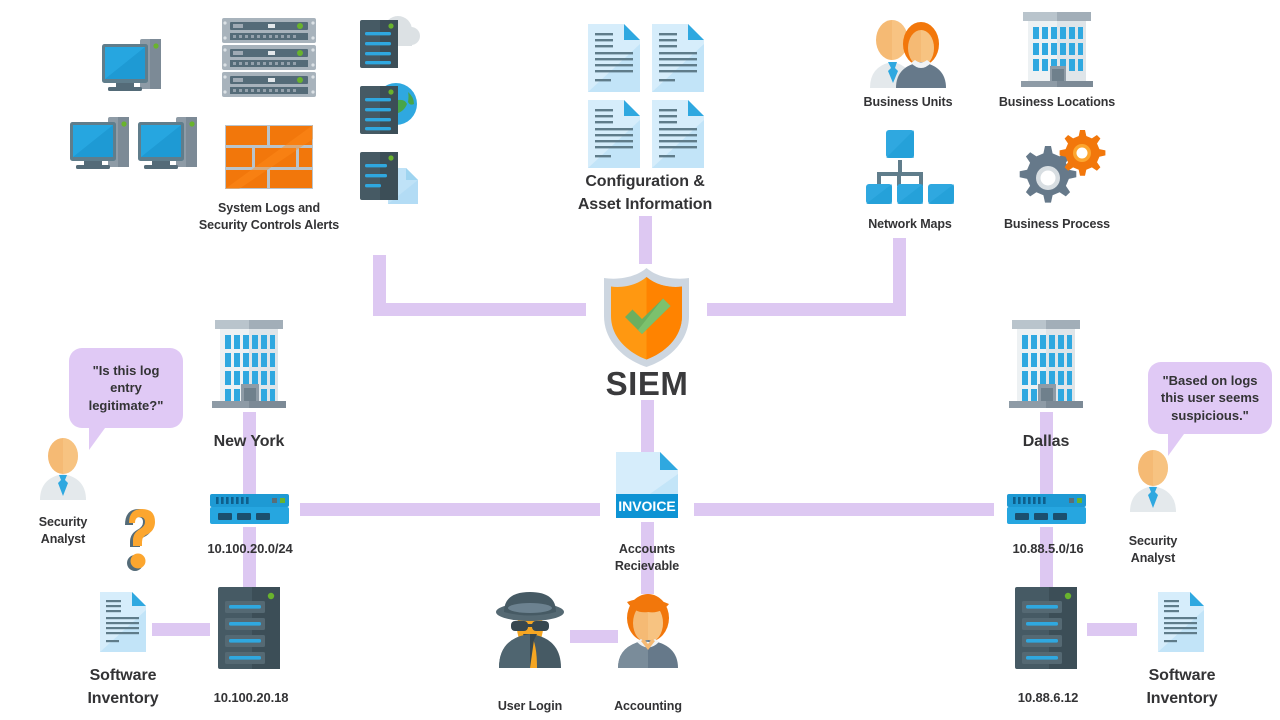  Describe the element at coordinates (123, 687) in the screenshot. I see `left-software-inventory-label: Software Inventory` at that location.